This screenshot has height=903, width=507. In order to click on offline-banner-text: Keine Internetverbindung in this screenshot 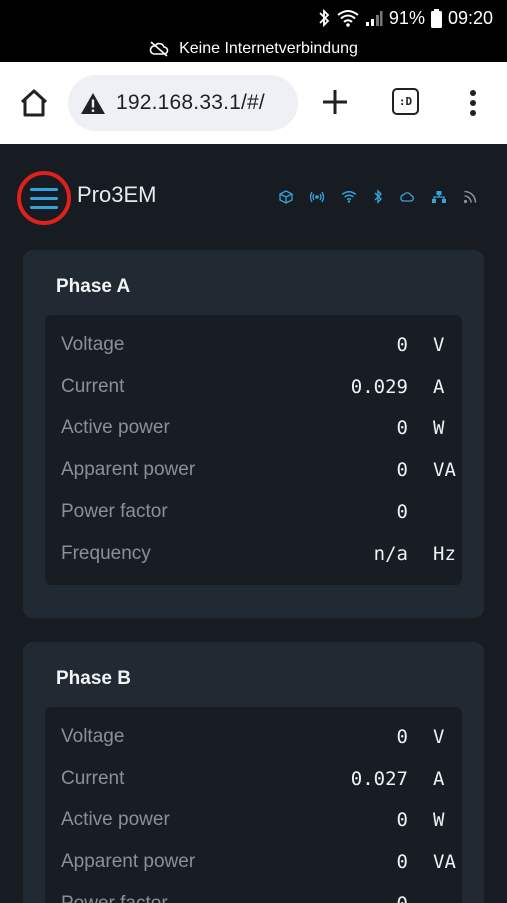, I will do `click(268, 48)`.